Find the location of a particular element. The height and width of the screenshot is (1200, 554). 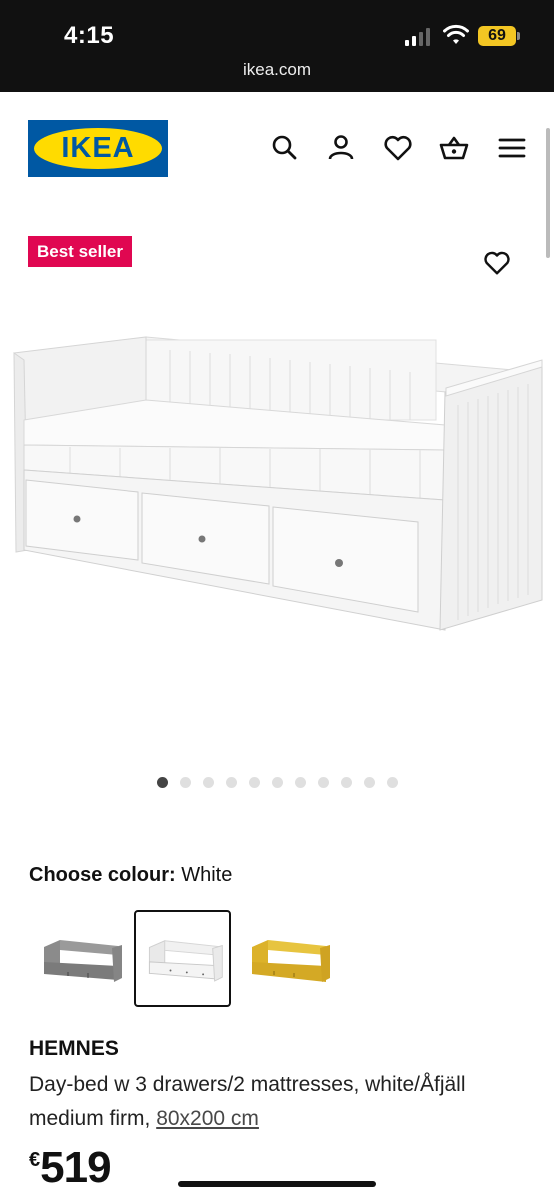

scrollbar is located at coordinates (548, 193).